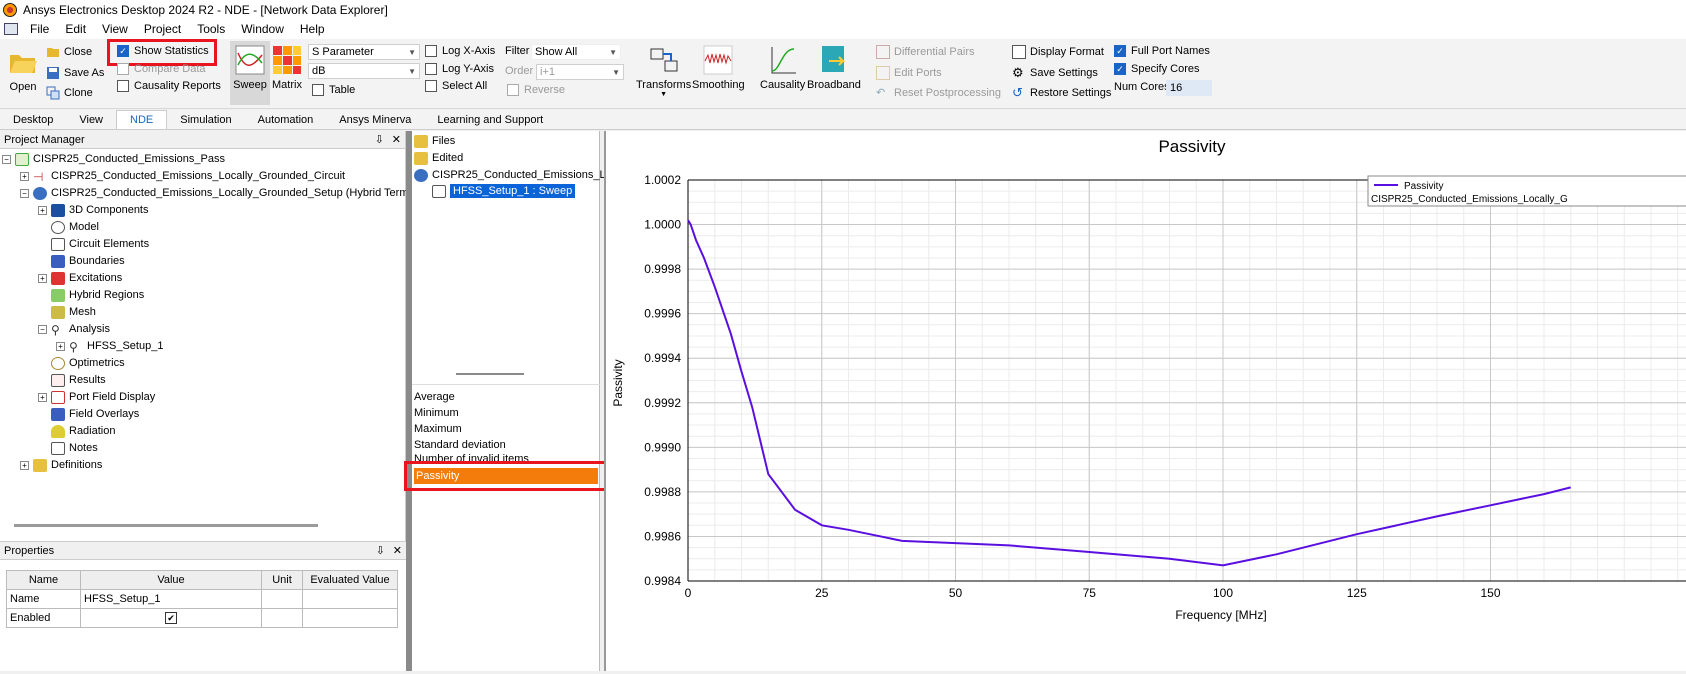 The width and height of the screenshot is (1686, 674). Describe the element at coordinates (83, 431) in the screenshot. I see `tree-node-radiation: Radiation` at that location.